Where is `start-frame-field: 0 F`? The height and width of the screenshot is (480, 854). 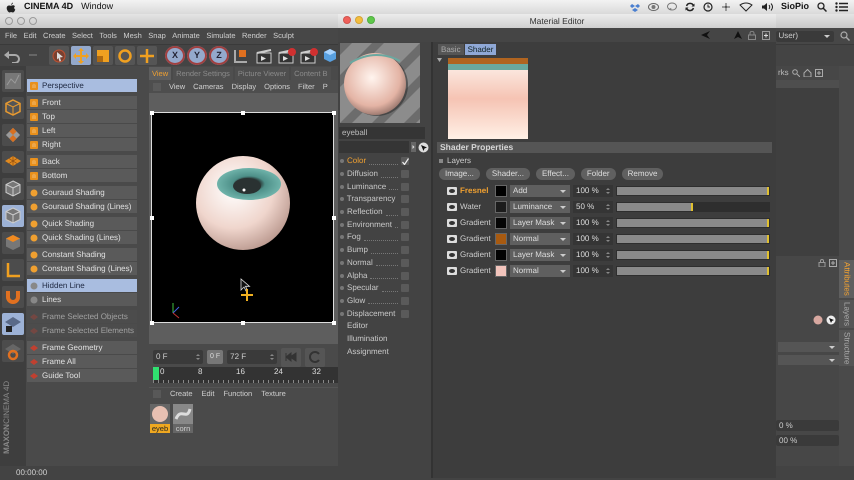
start-frame-field: 0 F is located at coordinates (178, 357).